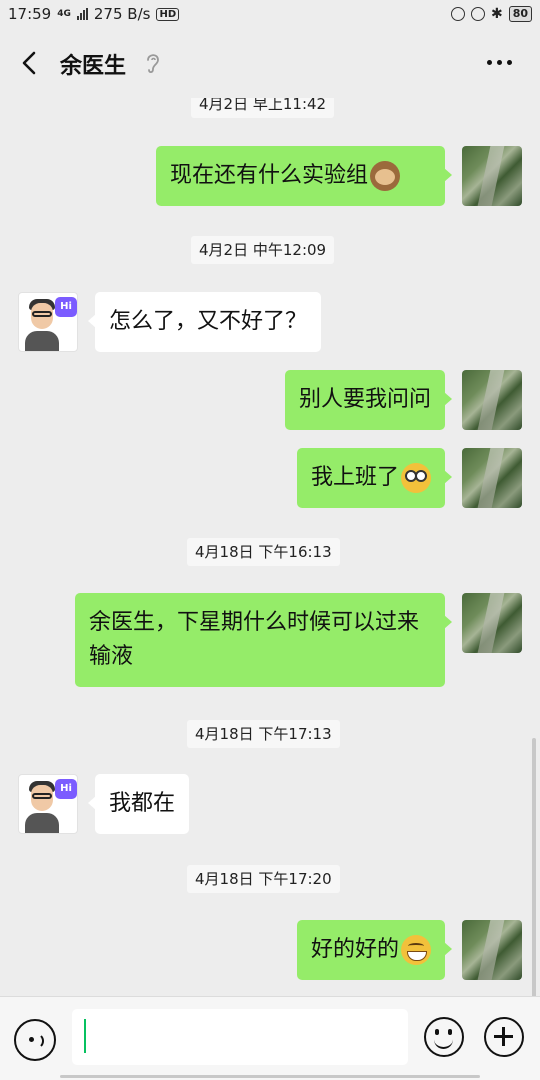  Describe the element at coordinates (168, 14) in the screenshot. I see `hd-icon: HD` at that location.